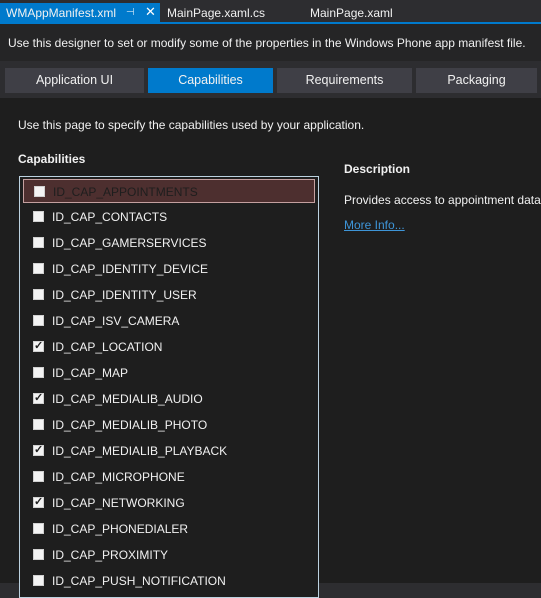 This screenshot has height=598, width=541. Describe the element at coordinates (377, 169) in the screenshot. I see `description-heading: Description` at that location.